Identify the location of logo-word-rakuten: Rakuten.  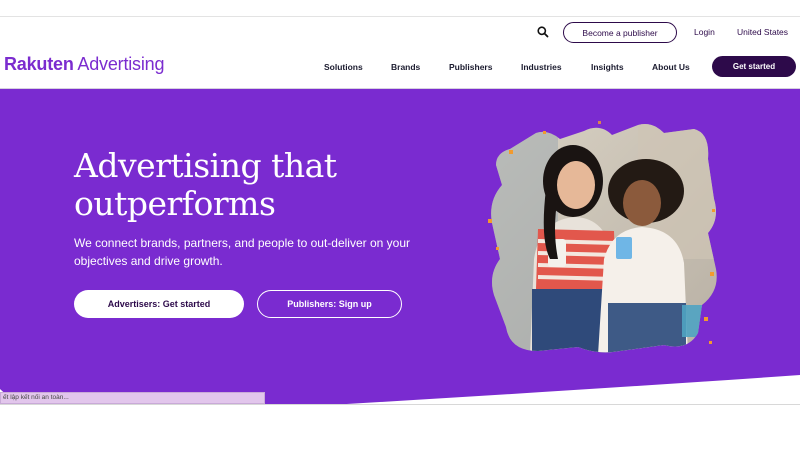
(39, 64).